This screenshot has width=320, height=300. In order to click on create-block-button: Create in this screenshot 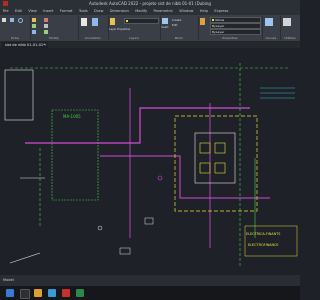, I will do `click(176, 20)`.